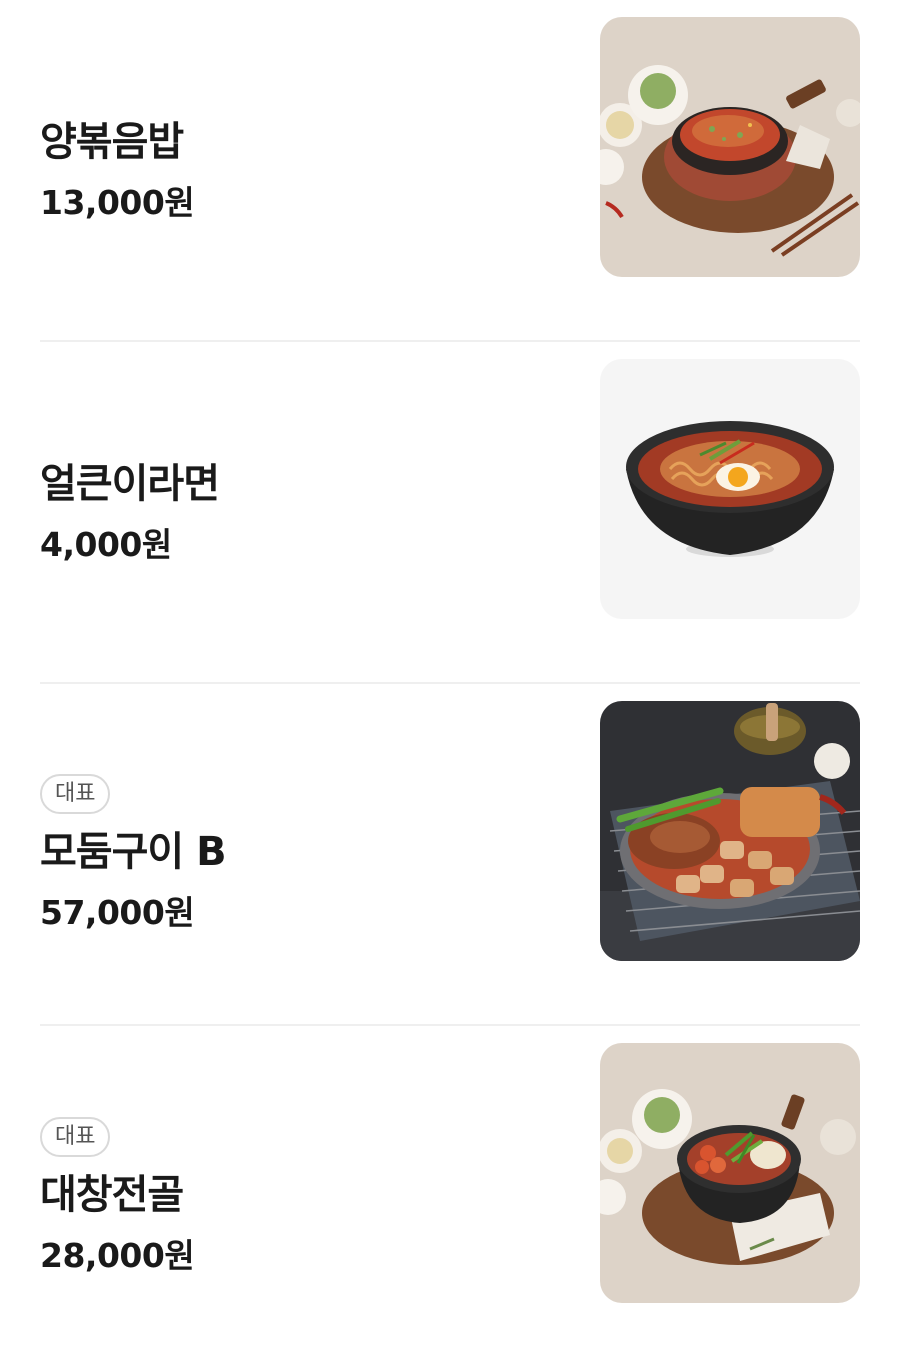  I want to click on mixed-grill-platter-photo, so click(730, 831).